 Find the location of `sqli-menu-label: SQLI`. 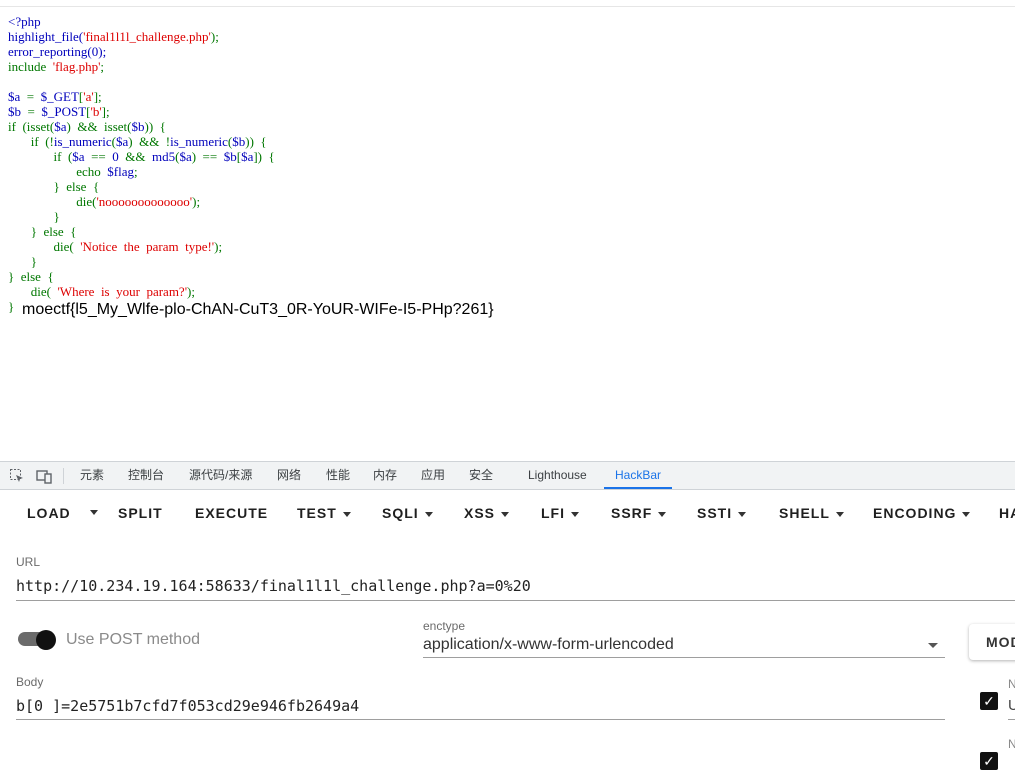

sqli-menu-label: SQLI is located at coordinates (400, 513).